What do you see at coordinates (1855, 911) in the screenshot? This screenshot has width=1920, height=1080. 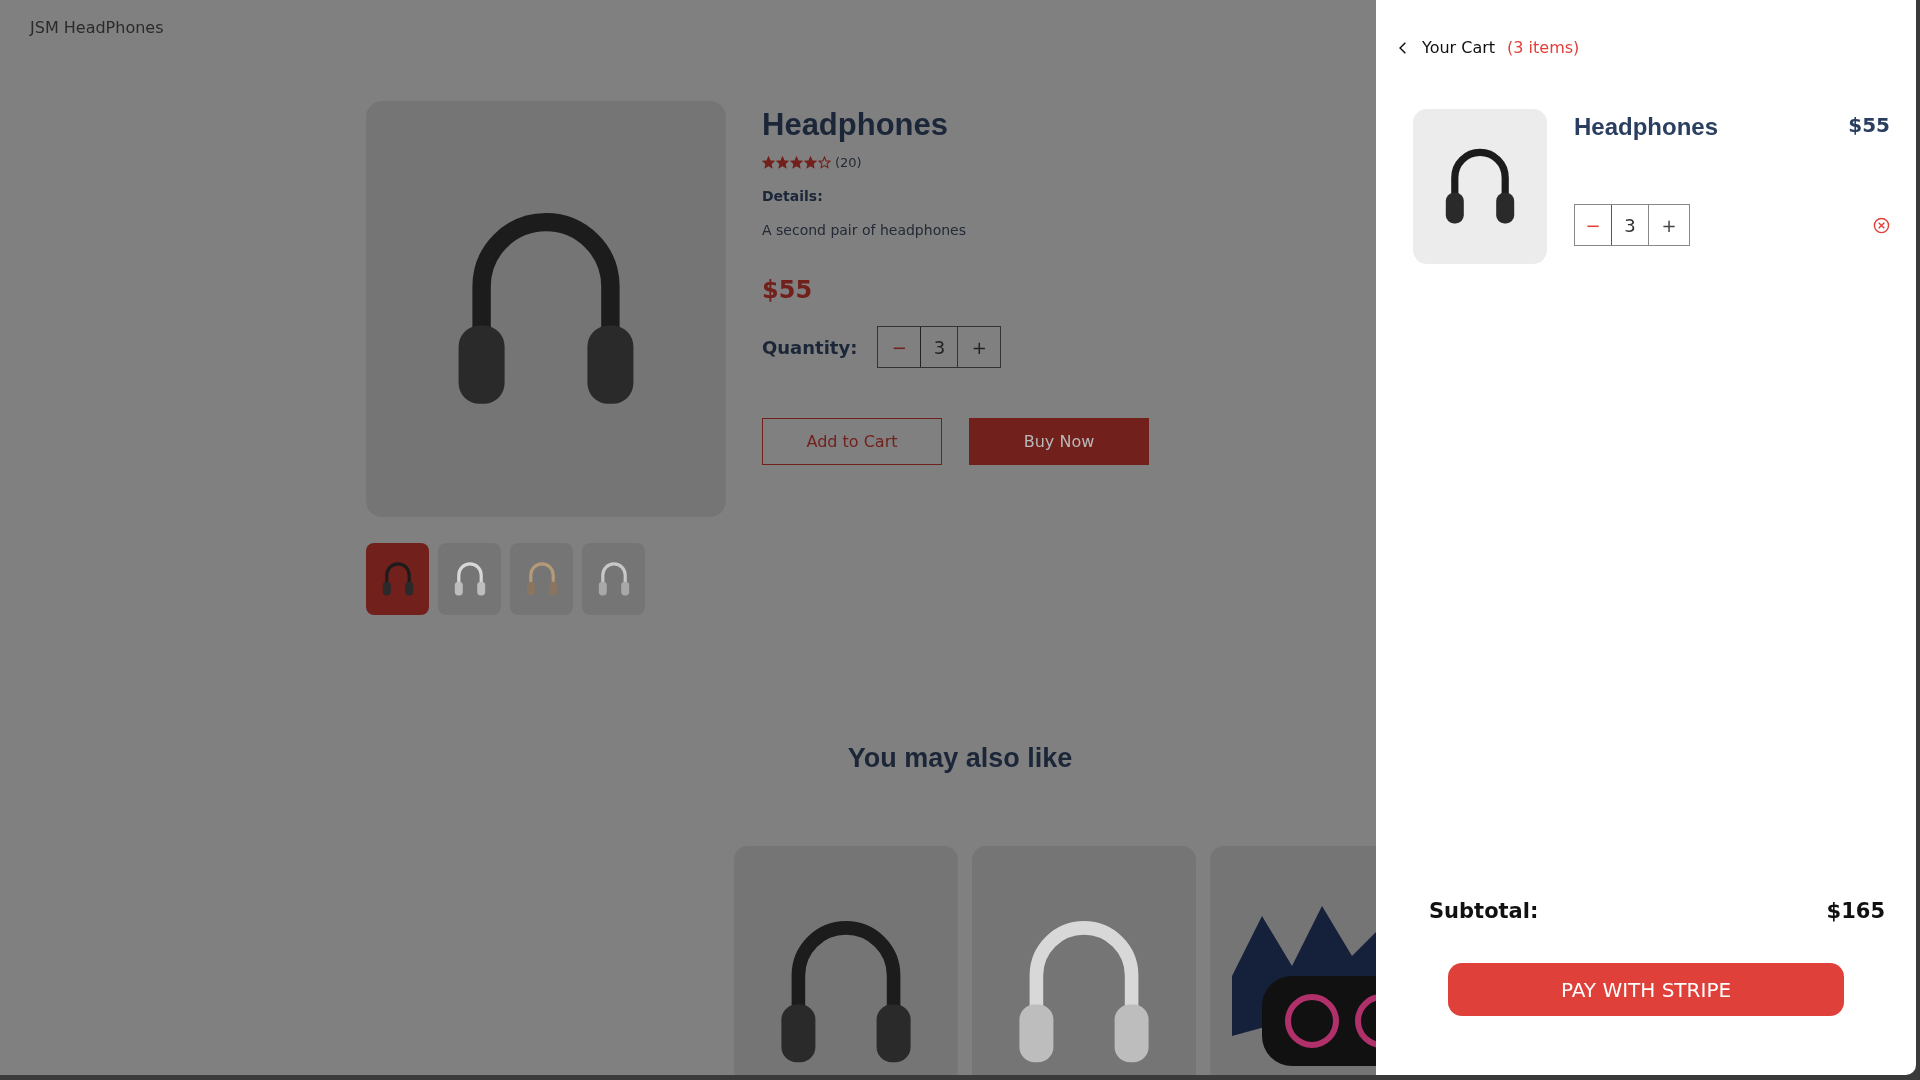 I see `subtotal-value: $165` at bounding box center [1855, 911].